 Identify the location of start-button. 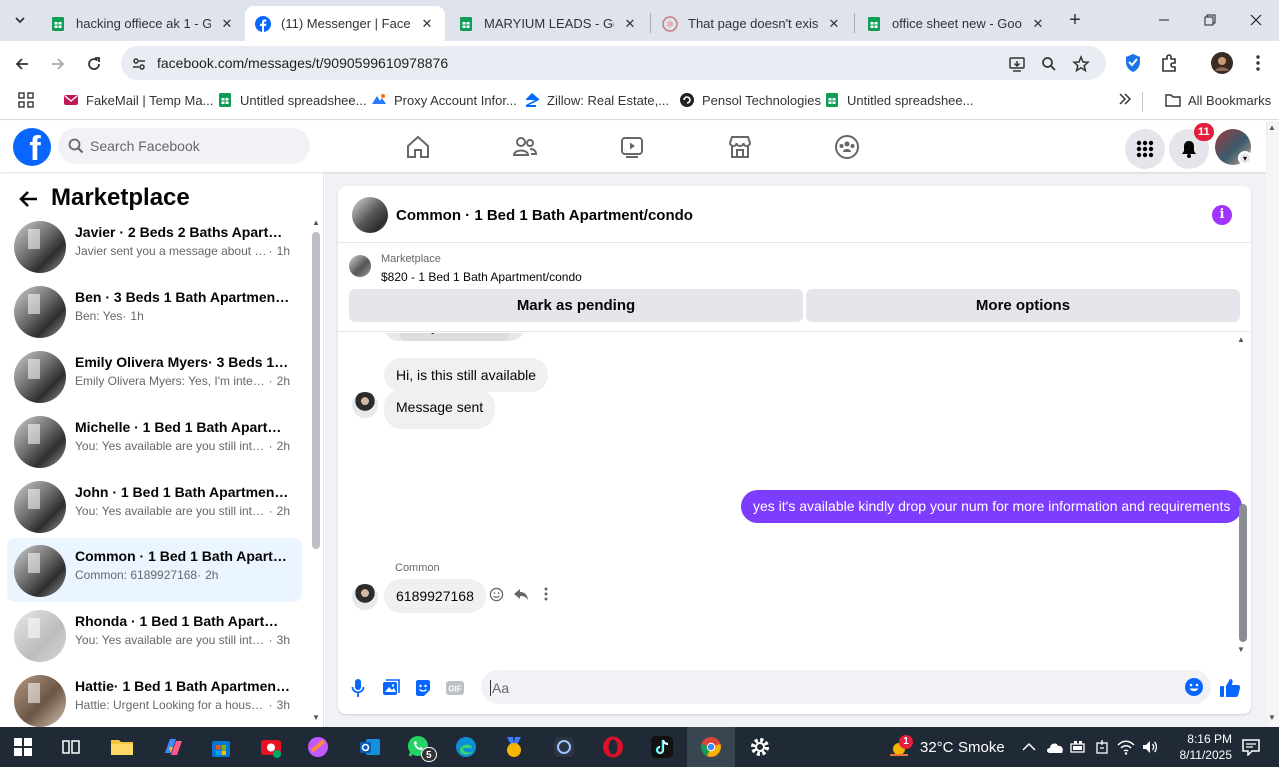
(23, 747).